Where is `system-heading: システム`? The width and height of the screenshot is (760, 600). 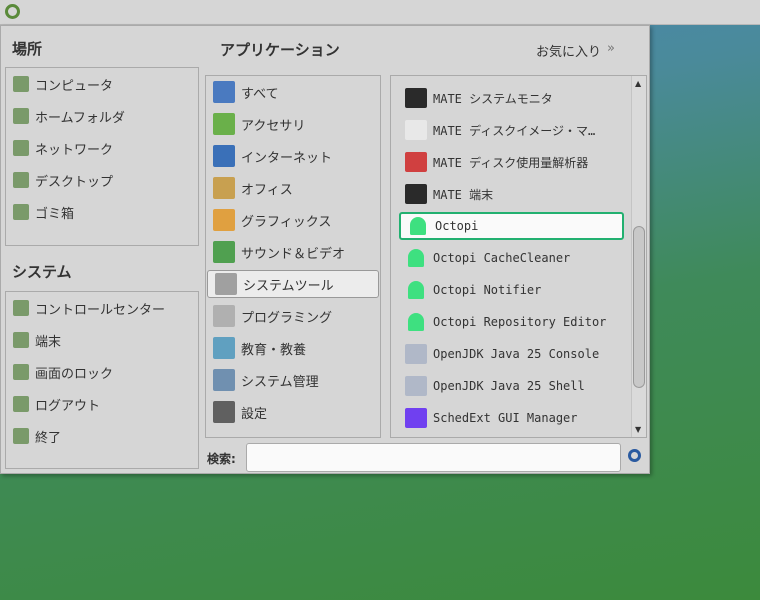
system-heading: システム is located at coordinates (42, 272).